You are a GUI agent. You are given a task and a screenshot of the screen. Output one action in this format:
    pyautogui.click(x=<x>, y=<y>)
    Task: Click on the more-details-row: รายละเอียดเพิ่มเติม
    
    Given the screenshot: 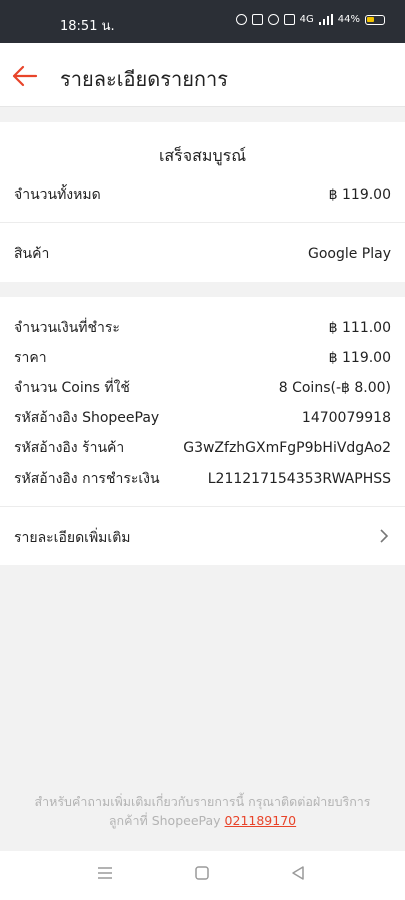 What is the action you would take?
    pyautogui.click(x=202, y=536)
    